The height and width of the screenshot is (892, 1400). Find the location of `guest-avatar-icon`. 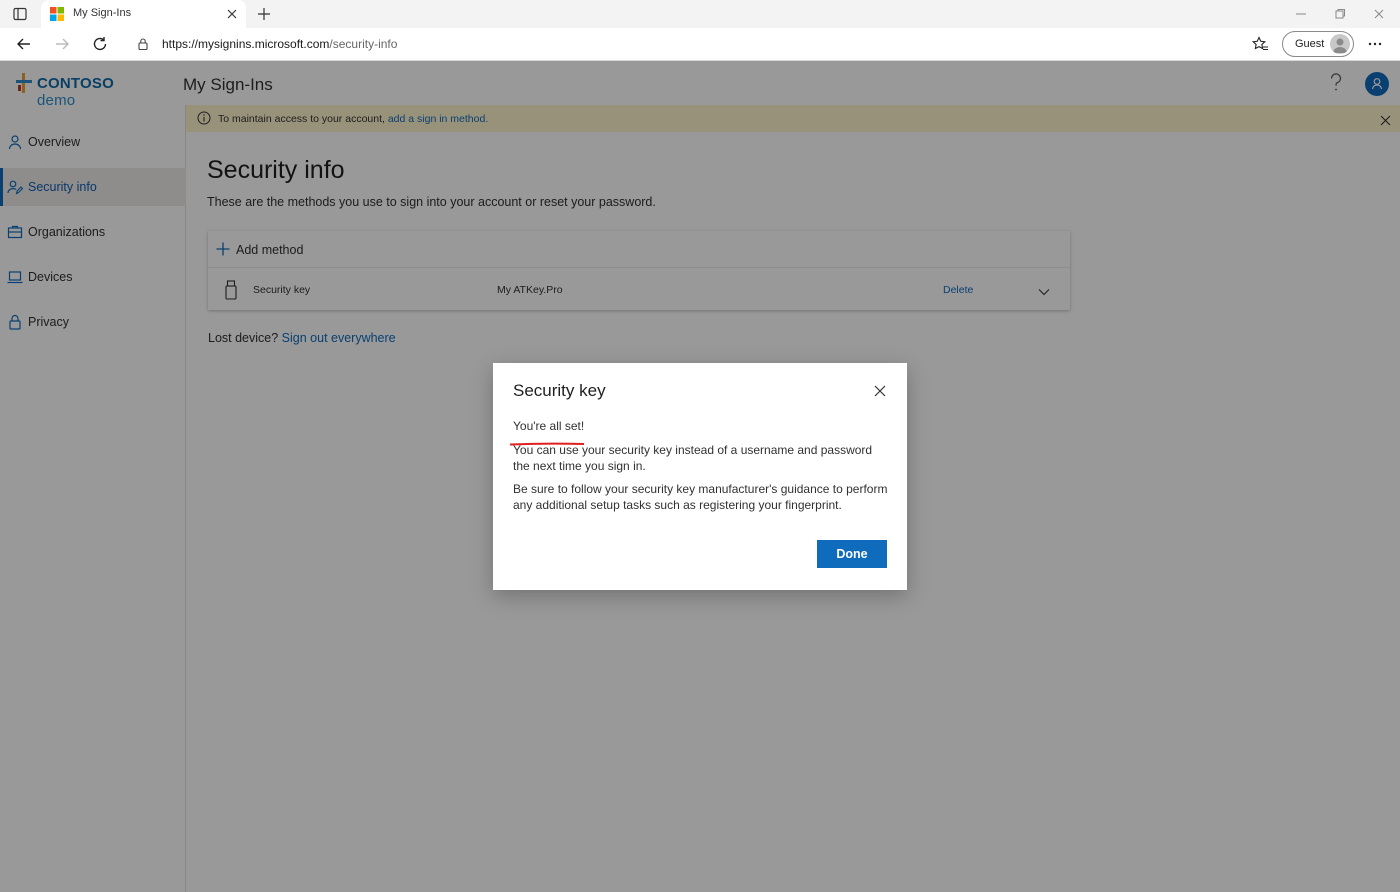

guest-avatar-icon is located at coordinates (1340, 44).